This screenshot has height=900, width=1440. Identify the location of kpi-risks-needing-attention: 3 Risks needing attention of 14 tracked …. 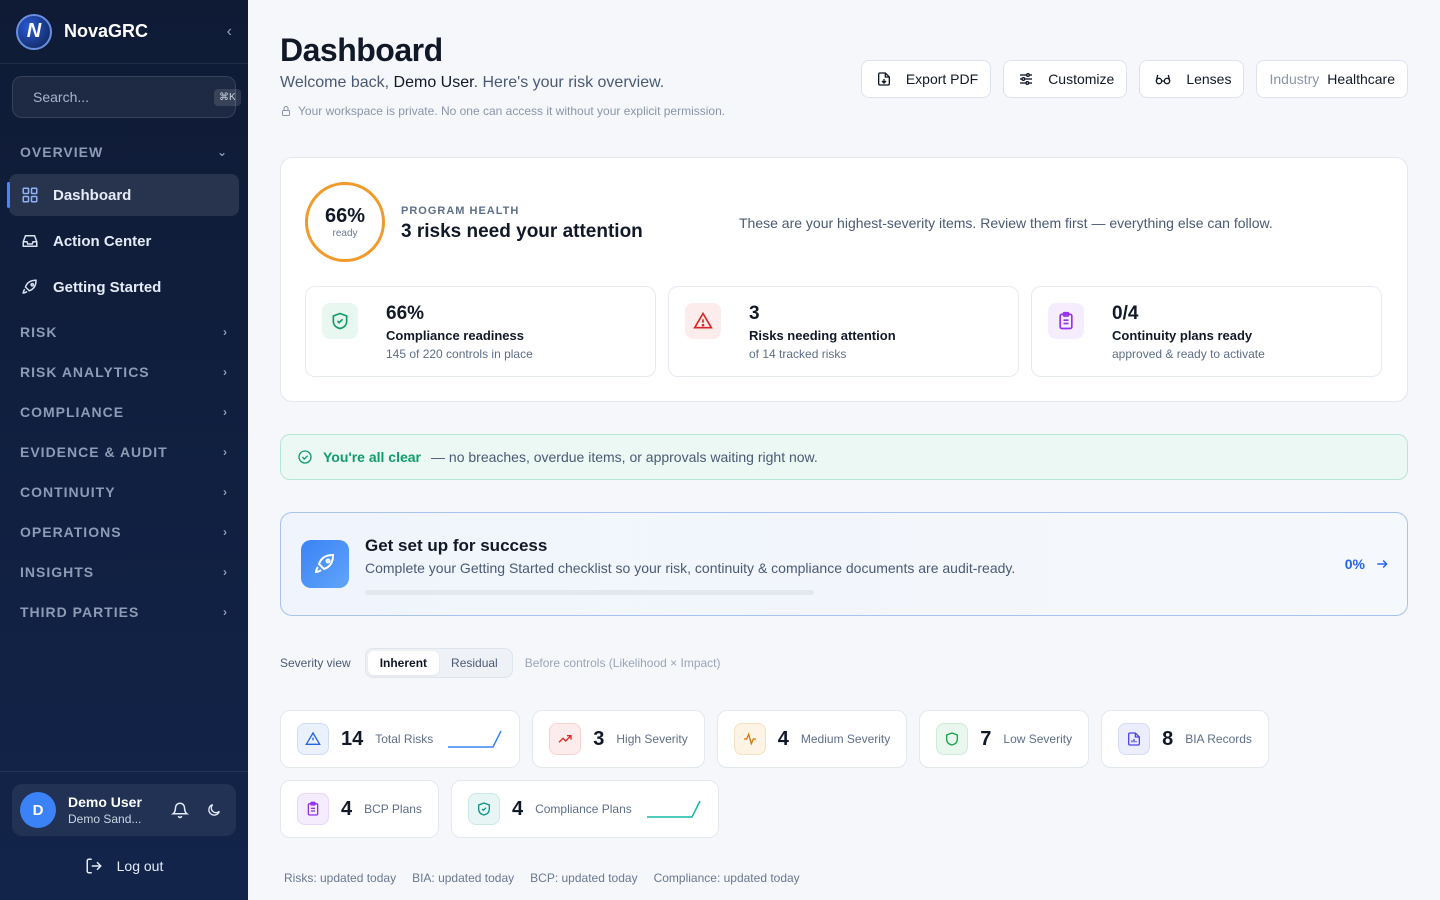
(843, 331).